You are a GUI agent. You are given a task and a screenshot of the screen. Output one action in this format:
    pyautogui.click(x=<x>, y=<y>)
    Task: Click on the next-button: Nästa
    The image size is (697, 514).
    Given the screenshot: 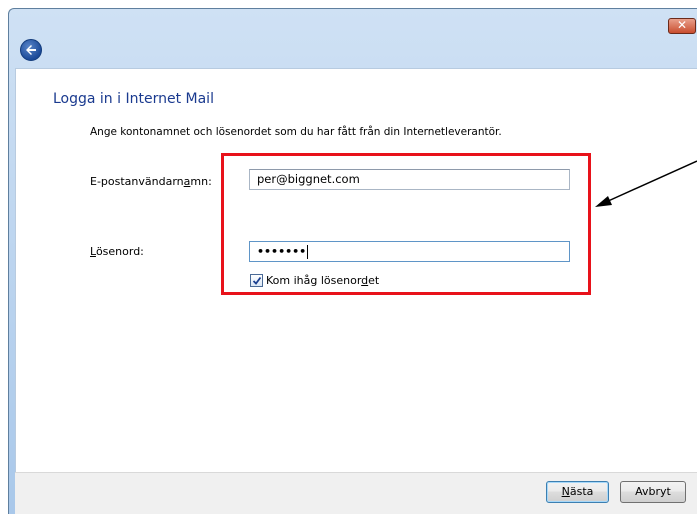 What is the action you would take?
    pyautogui.click(x=577, y=492)
    